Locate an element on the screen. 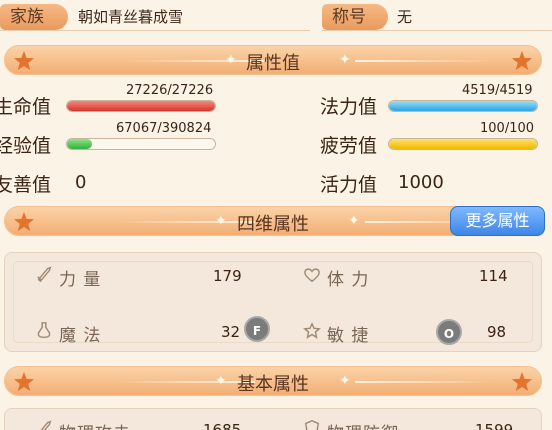  fatigue-value: 100/100 is located at coordinates (507, 128).